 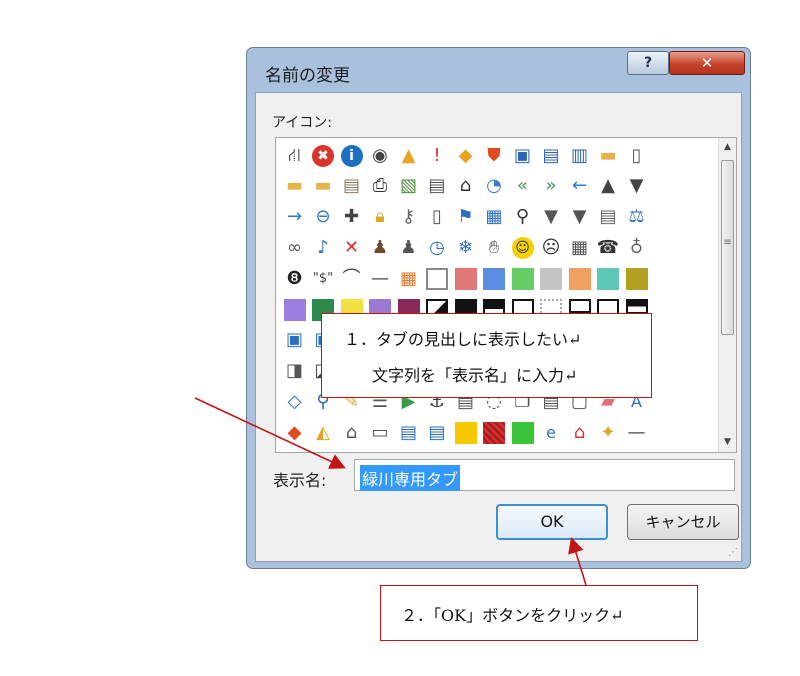 What do you see at coordinates (636, 217) in the screenshot?
I see `icon-option: ⚖` at bounding box center [636, 217].